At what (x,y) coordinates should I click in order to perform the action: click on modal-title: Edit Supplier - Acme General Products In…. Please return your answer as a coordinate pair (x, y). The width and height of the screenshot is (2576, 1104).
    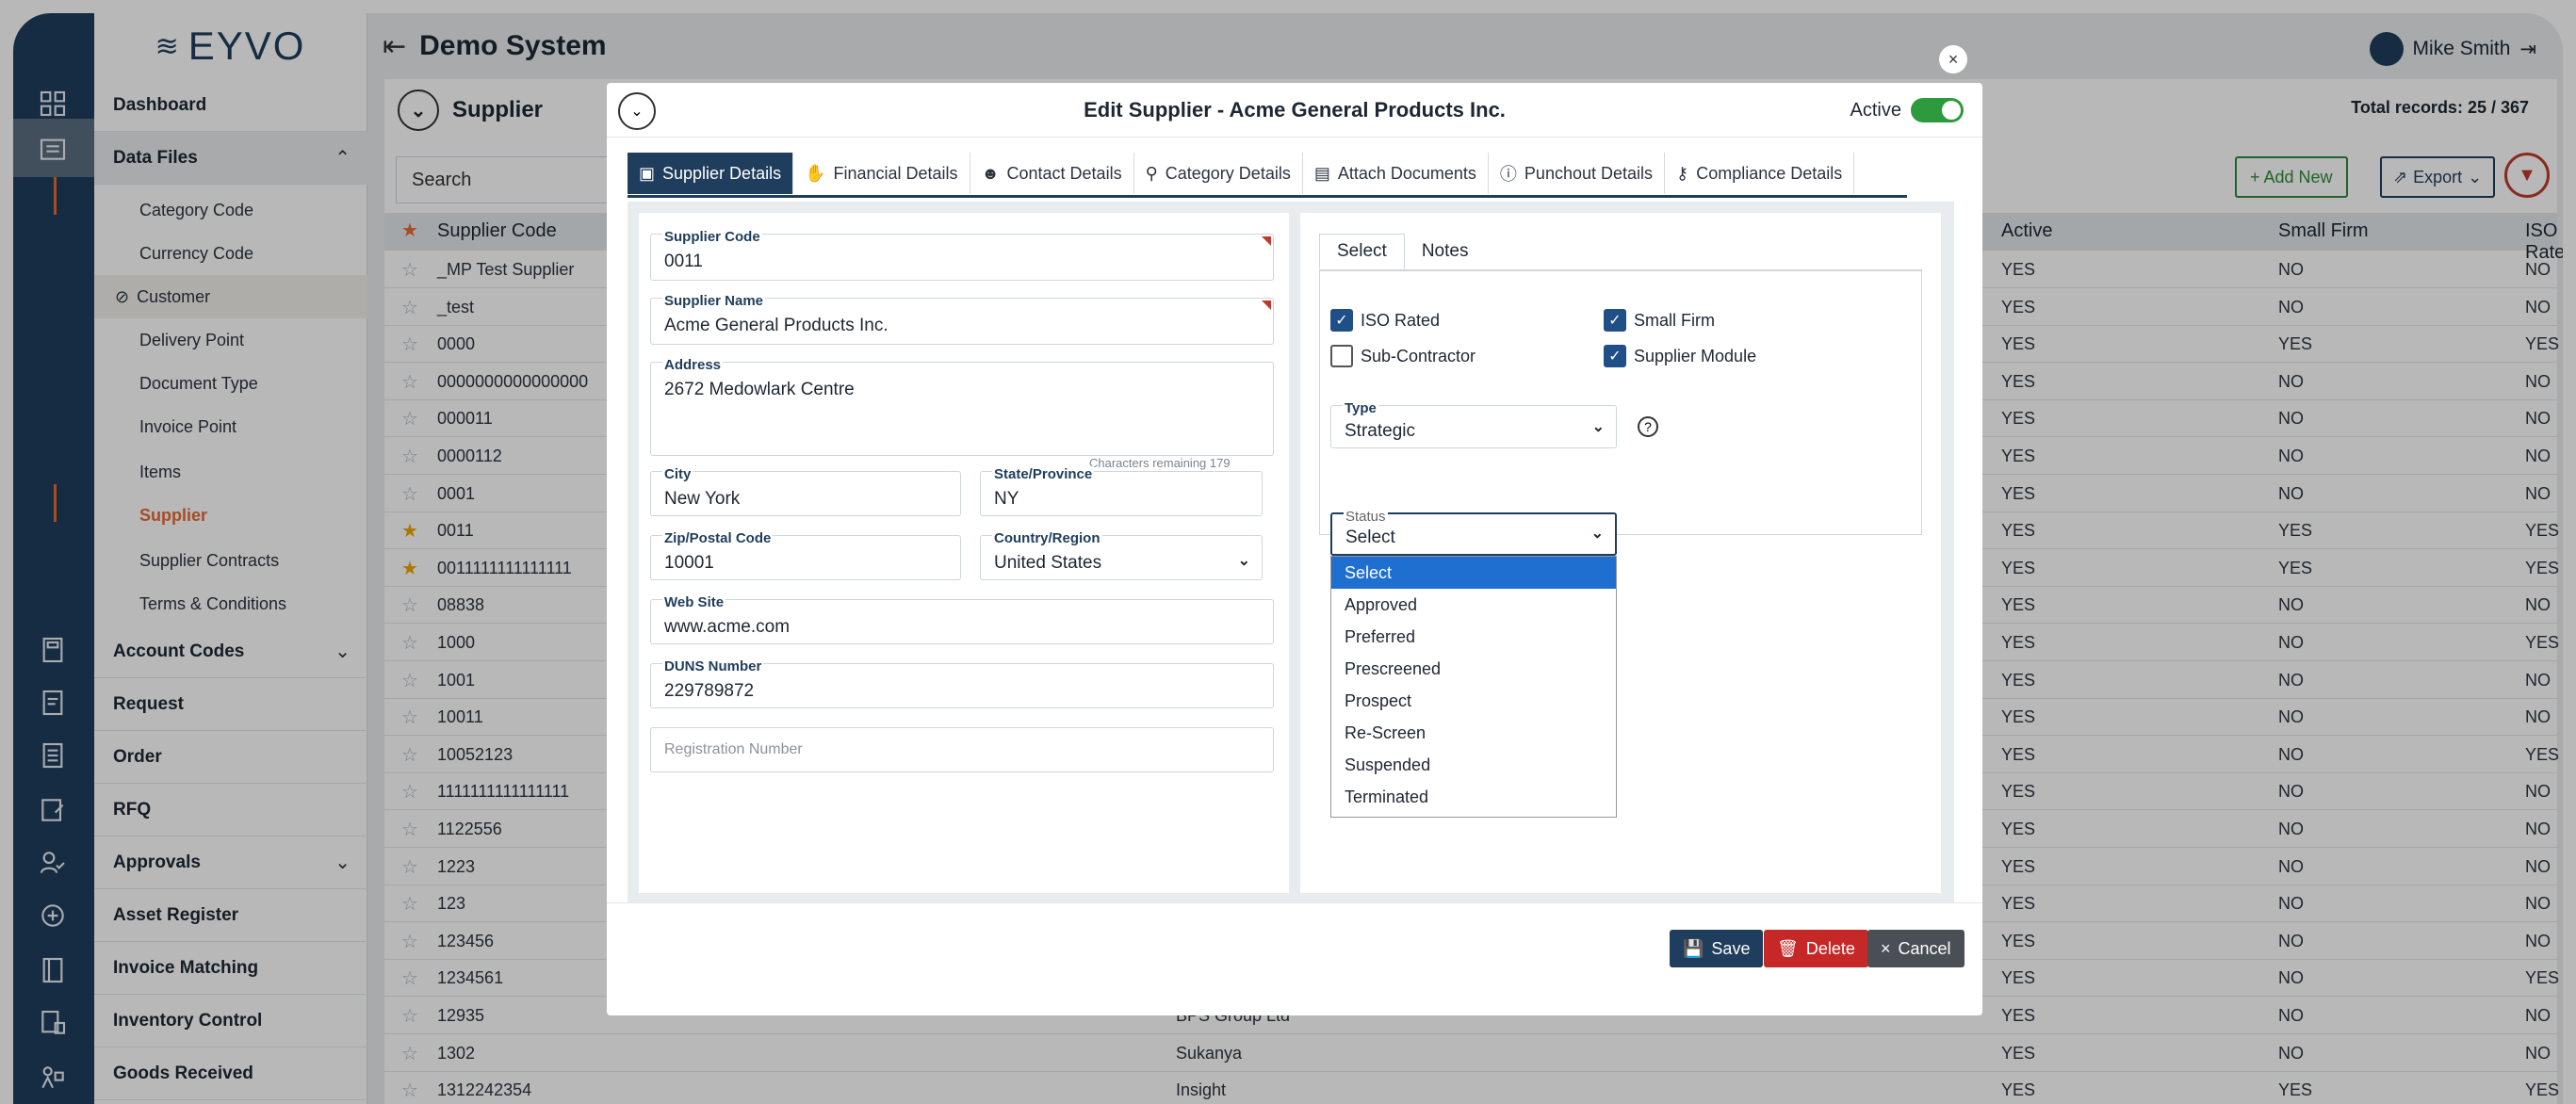
    Looking at the image, I should click on (1295, 110).